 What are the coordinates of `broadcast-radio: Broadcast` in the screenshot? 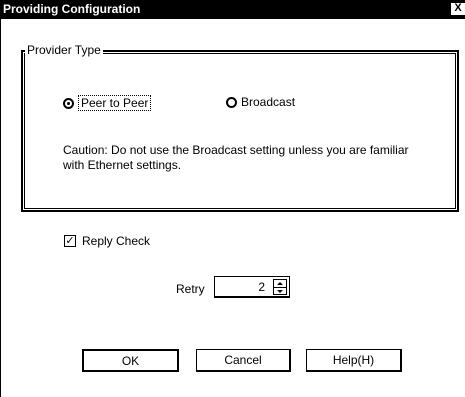 It's located at (260, 102).